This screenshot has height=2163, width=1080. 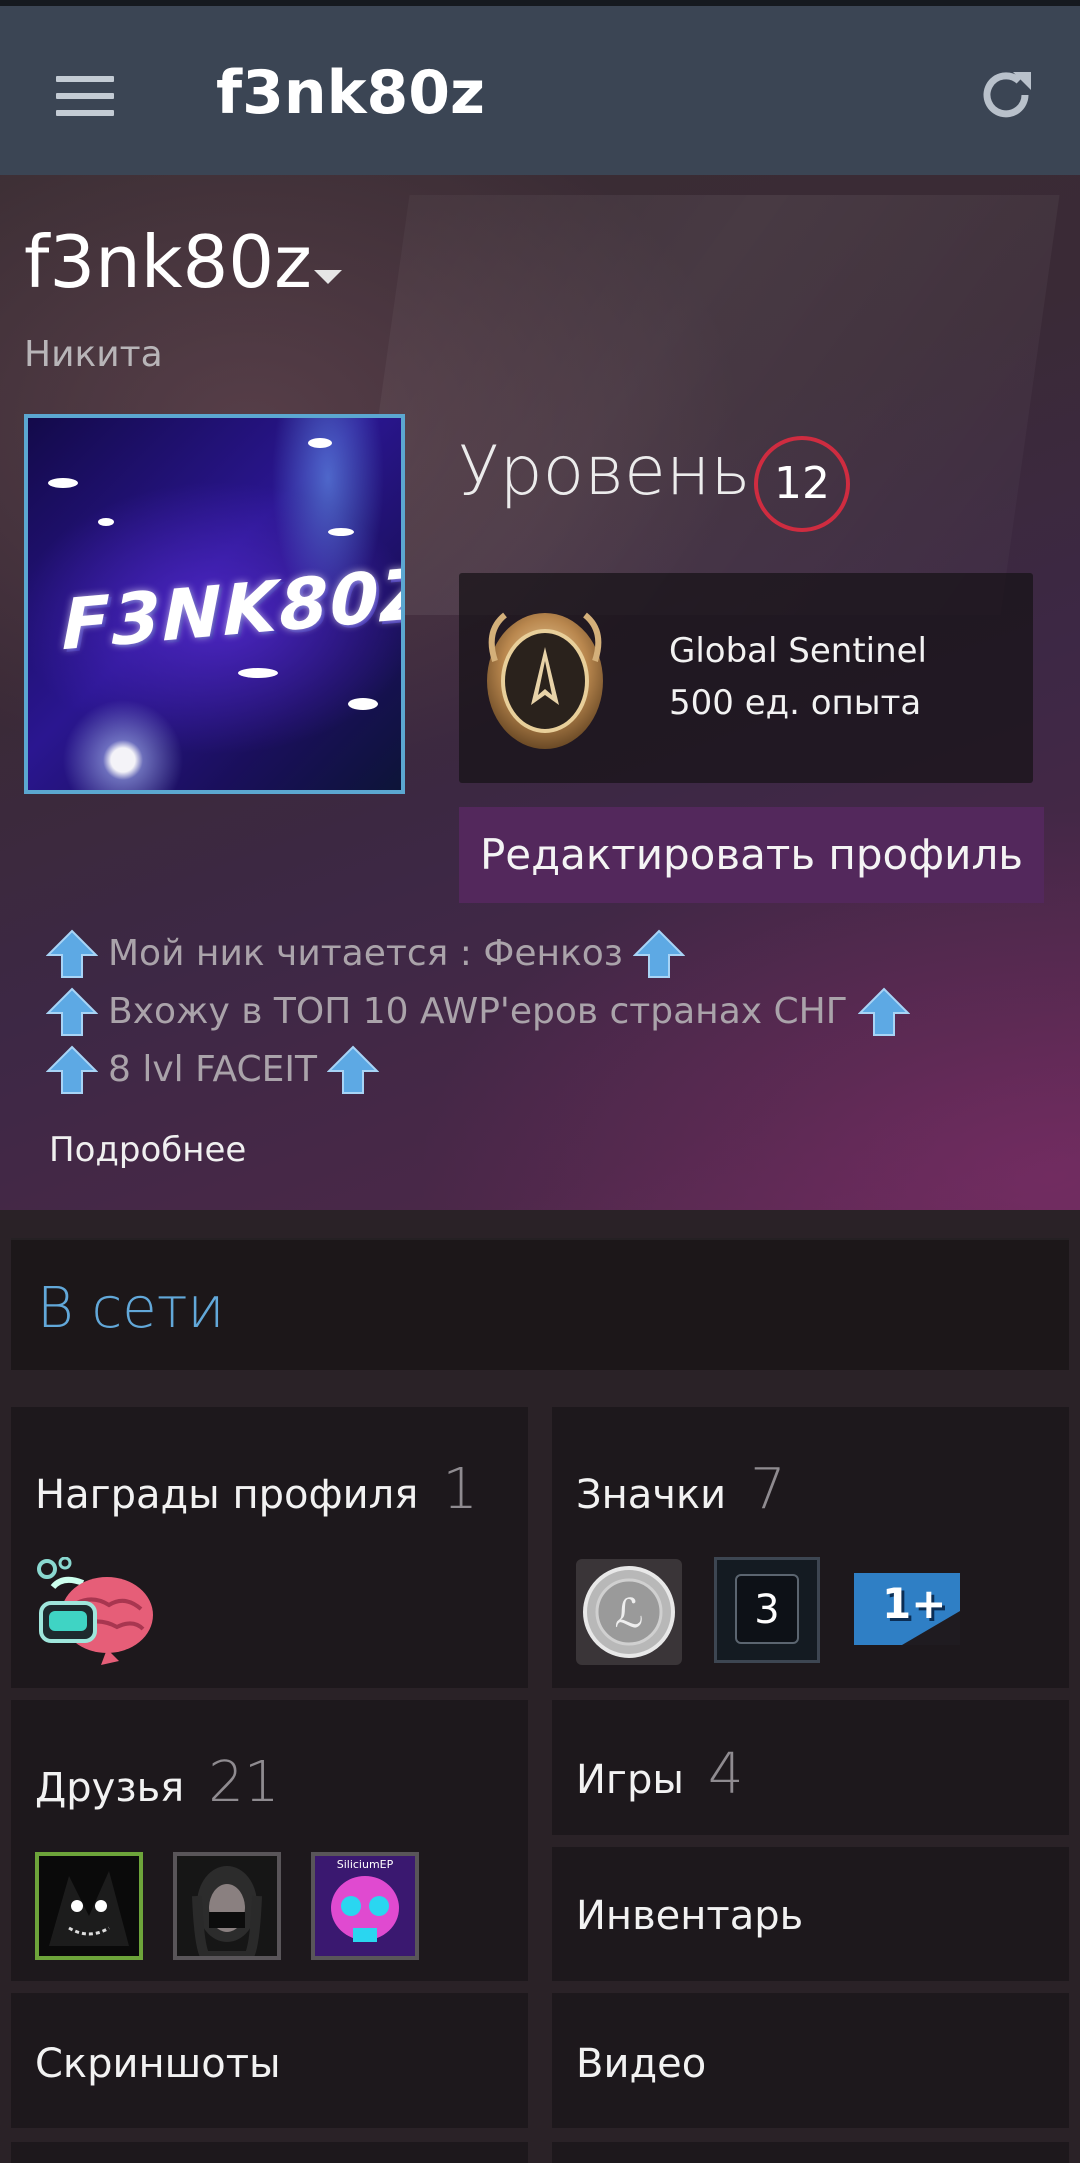 I want to click on page-title: f3nk80z, so click(x=350, y=93).